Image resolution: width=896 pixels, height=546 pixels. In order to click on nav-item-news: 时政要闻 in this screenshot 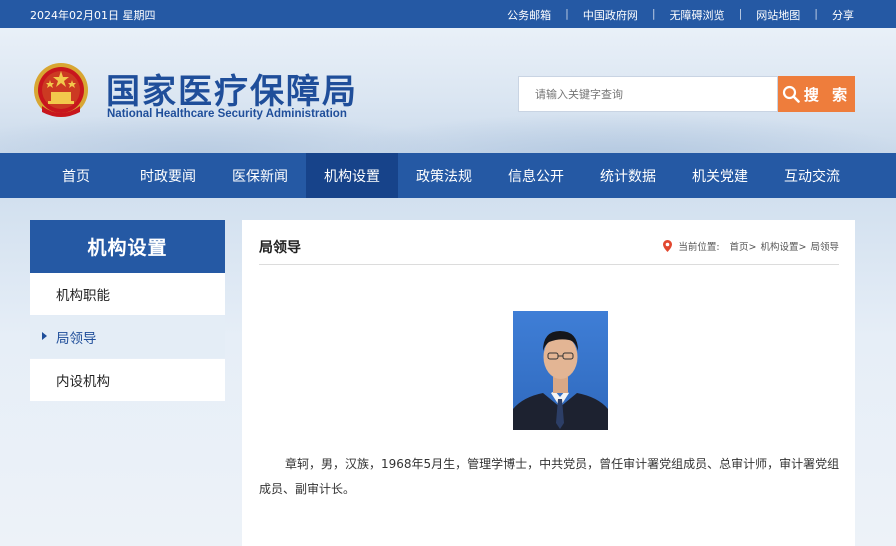, I will do `click(168, 175)`.